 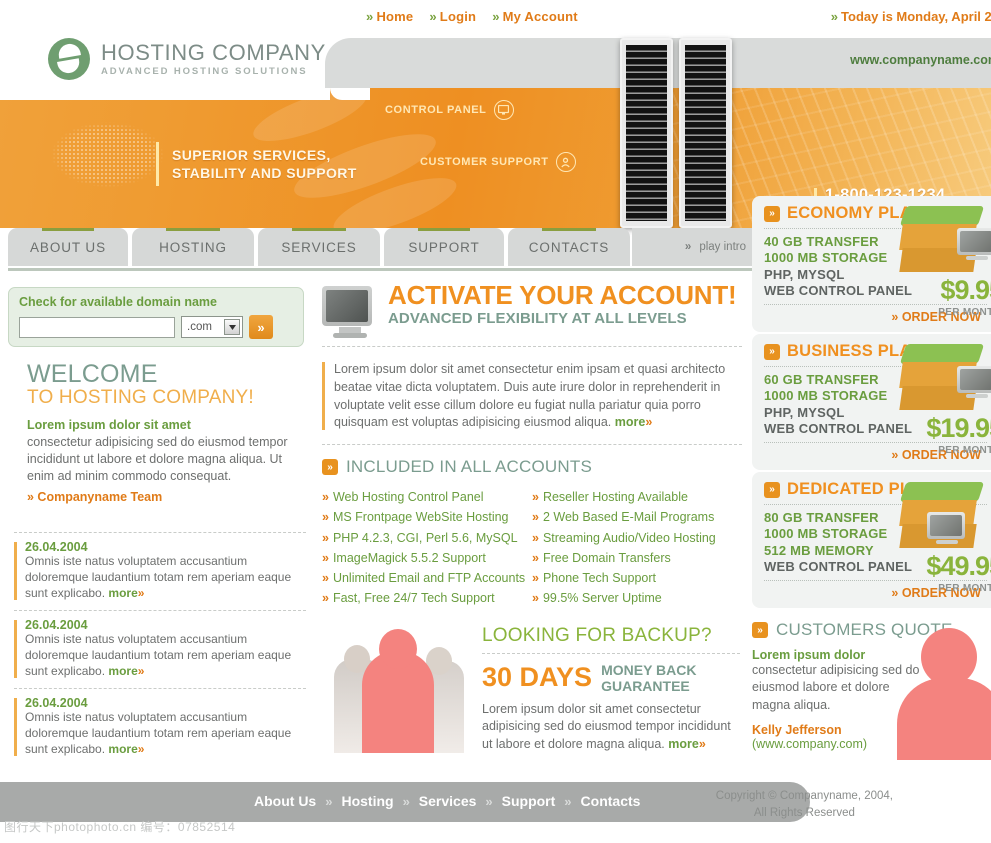 I want to click on domain-search-input, so click(x=97, y=327).